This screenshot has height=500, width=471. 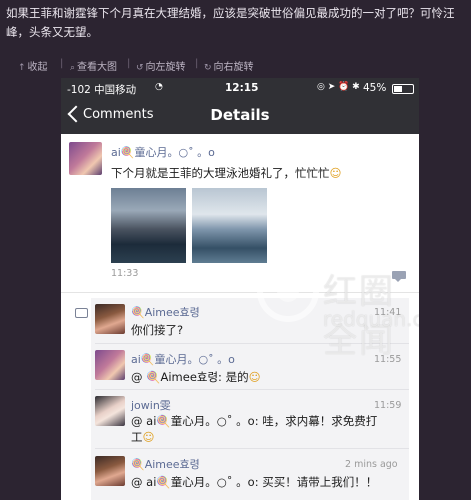 I want to click on image-toolbar: ↑ 收起 | ⌕ 查看大图 | ↺ 向左旋转 | ↻ 向右旋转, so click(x=235, y=65).